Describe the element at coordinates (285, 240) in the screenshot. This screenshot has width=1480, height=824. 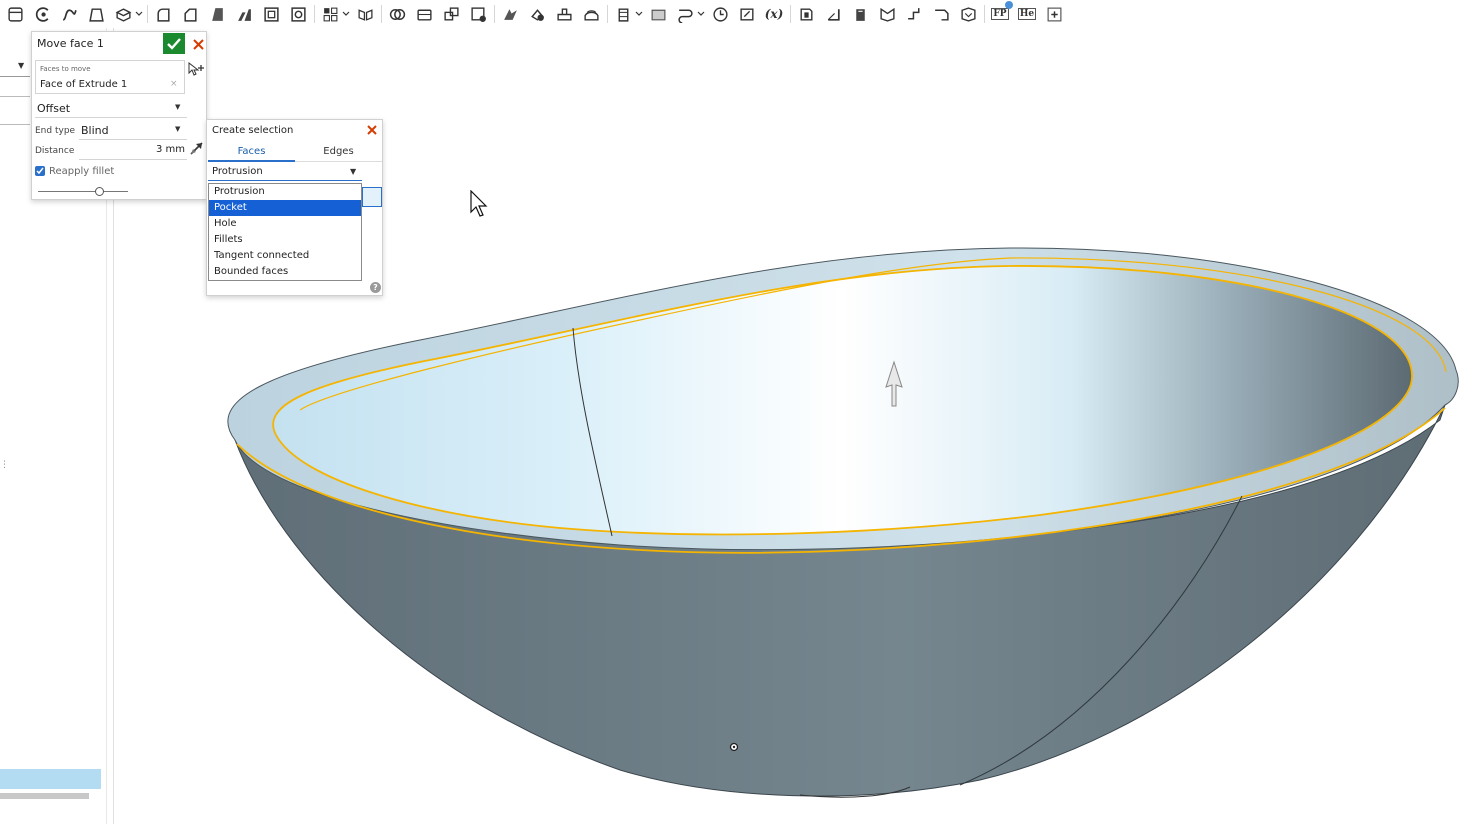
I see `option-fillets: Fillets` at that location.